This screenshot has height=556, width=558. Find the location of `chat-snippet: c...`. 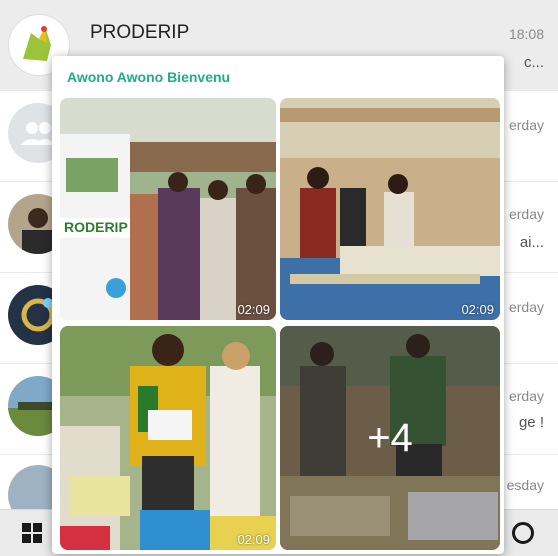

chat-snippet: c... is located at coordinates (533, 62).